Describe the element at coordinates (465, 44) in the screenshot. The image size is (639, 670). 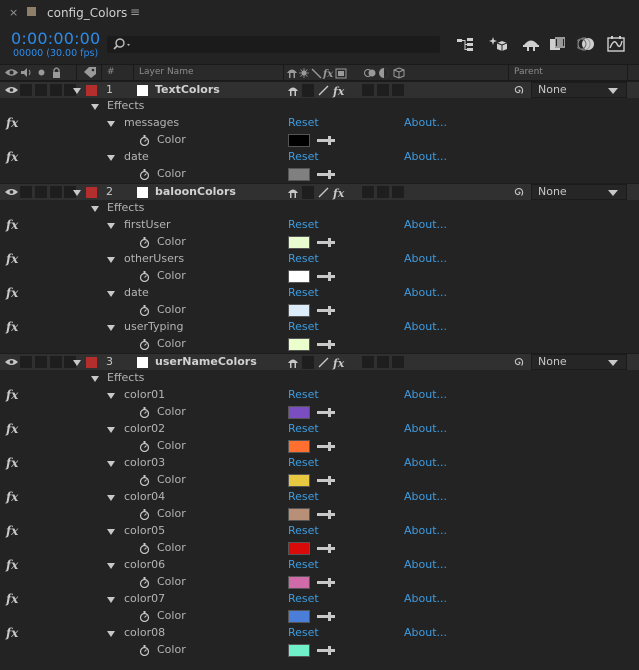
I see `composition-mini-flowchart-icon` at that location.